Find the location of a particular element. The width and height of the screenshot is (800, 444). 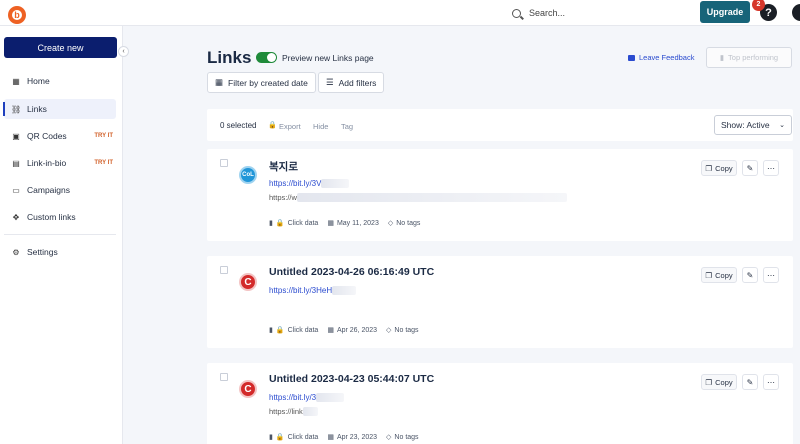

page-icon: ▤ is located at coordinates (16, 163).